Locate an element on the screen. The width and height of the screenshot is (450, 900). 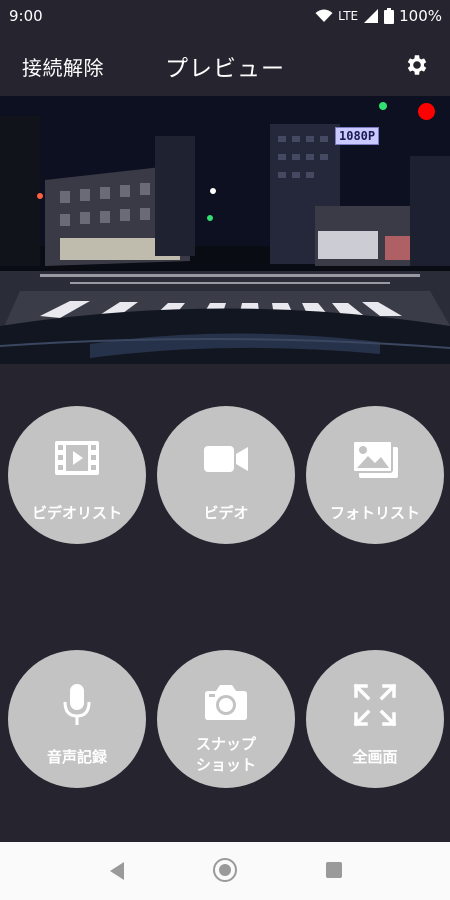
battery-level: 100% is located at coordinates (420, 16).